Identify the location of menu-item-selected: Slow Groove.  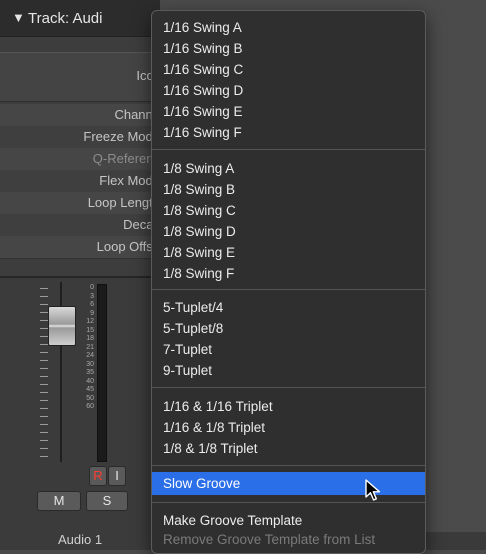
(288, 483).